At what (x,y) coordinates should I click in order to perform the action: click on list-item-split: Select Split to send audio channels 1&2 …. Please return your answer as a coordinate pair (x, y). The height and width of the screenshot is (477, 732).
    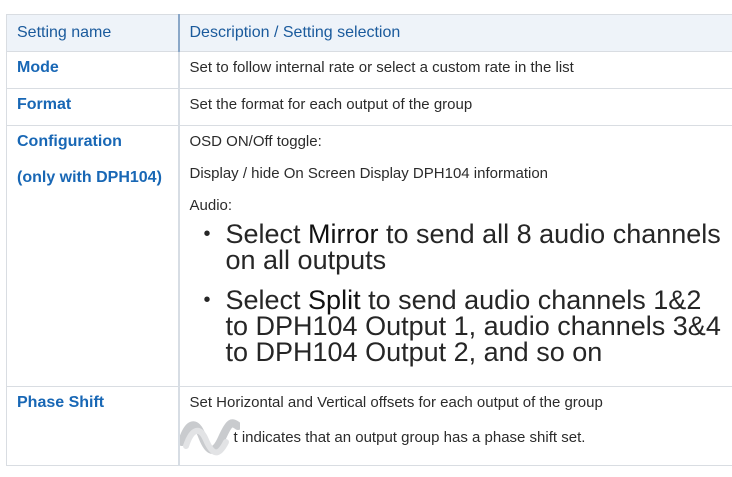
    Looking at the image, I should click on (463, 326).